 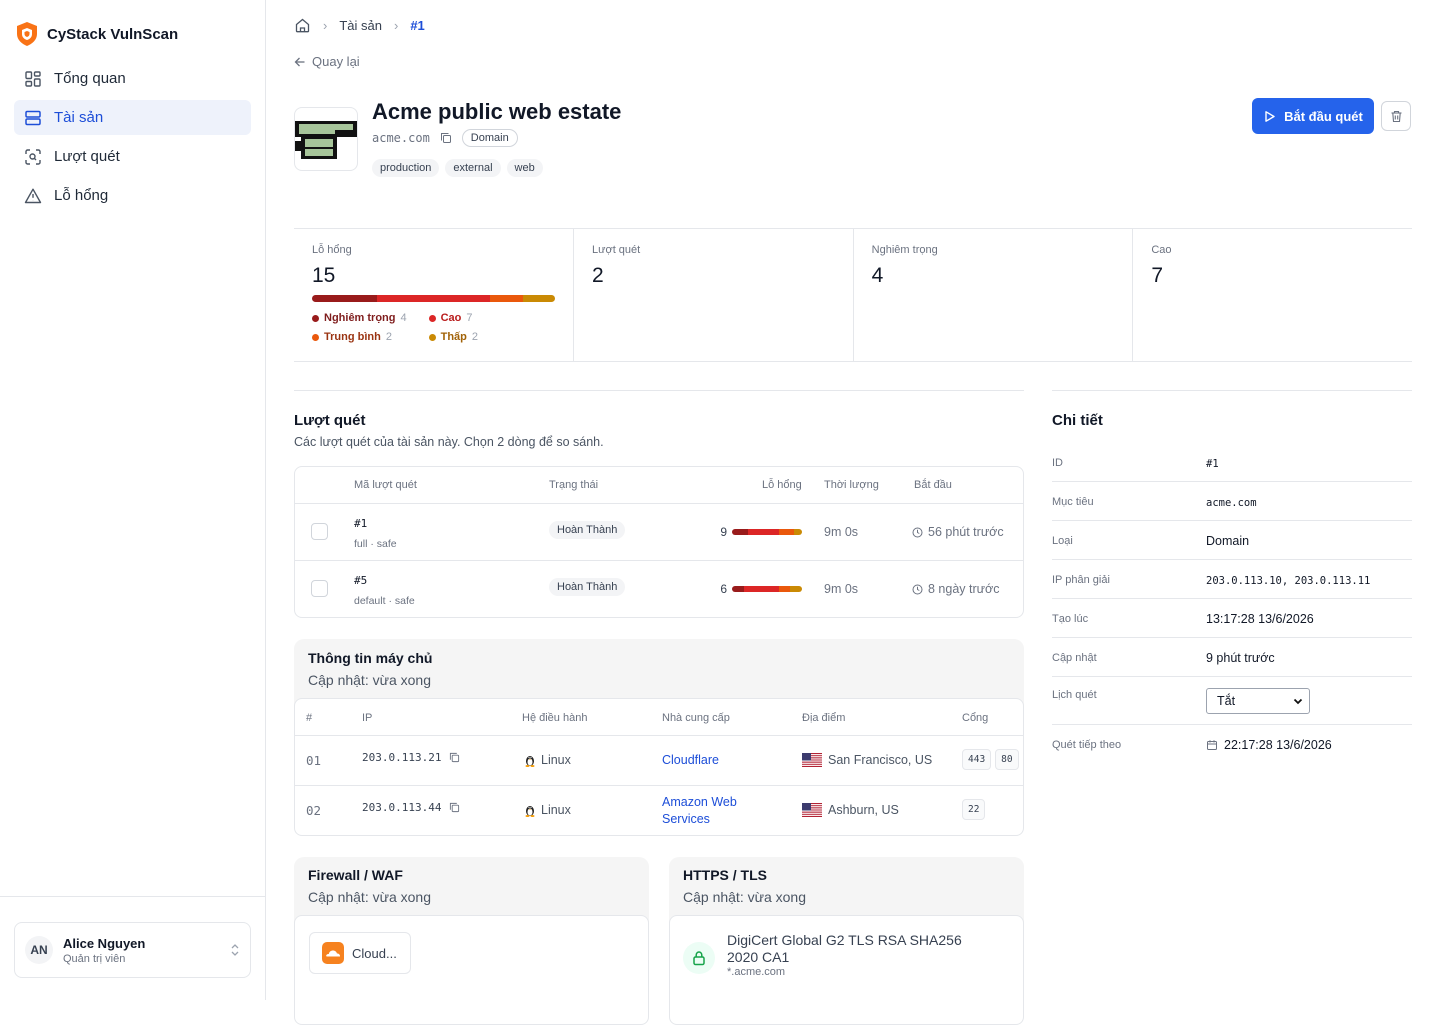 I want to click on stat-value: 4, so click(x=877, y=275).